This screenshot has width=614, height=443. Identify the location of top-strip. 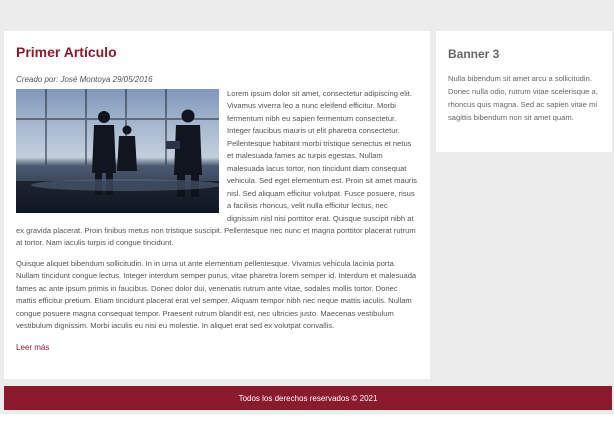
(307, 13).